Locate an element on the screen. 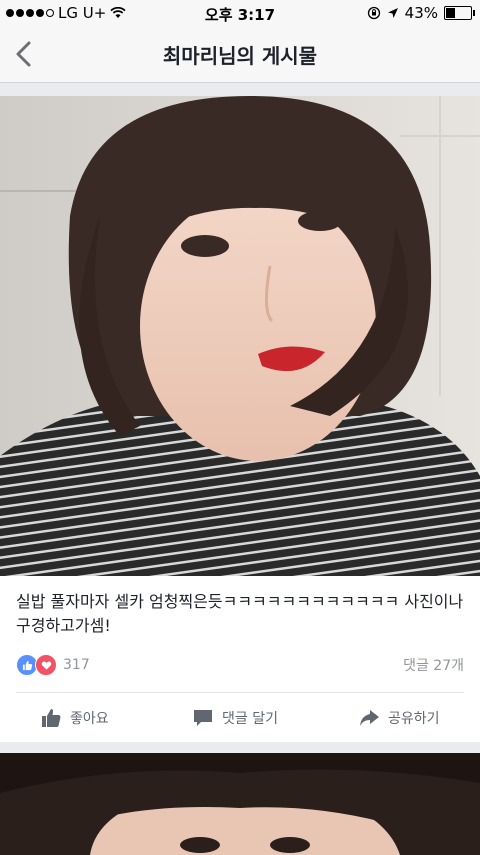 Image resolution: width=480 pixels, height=855 pixels. status-right: 43% is located at coordinates (421, 13).